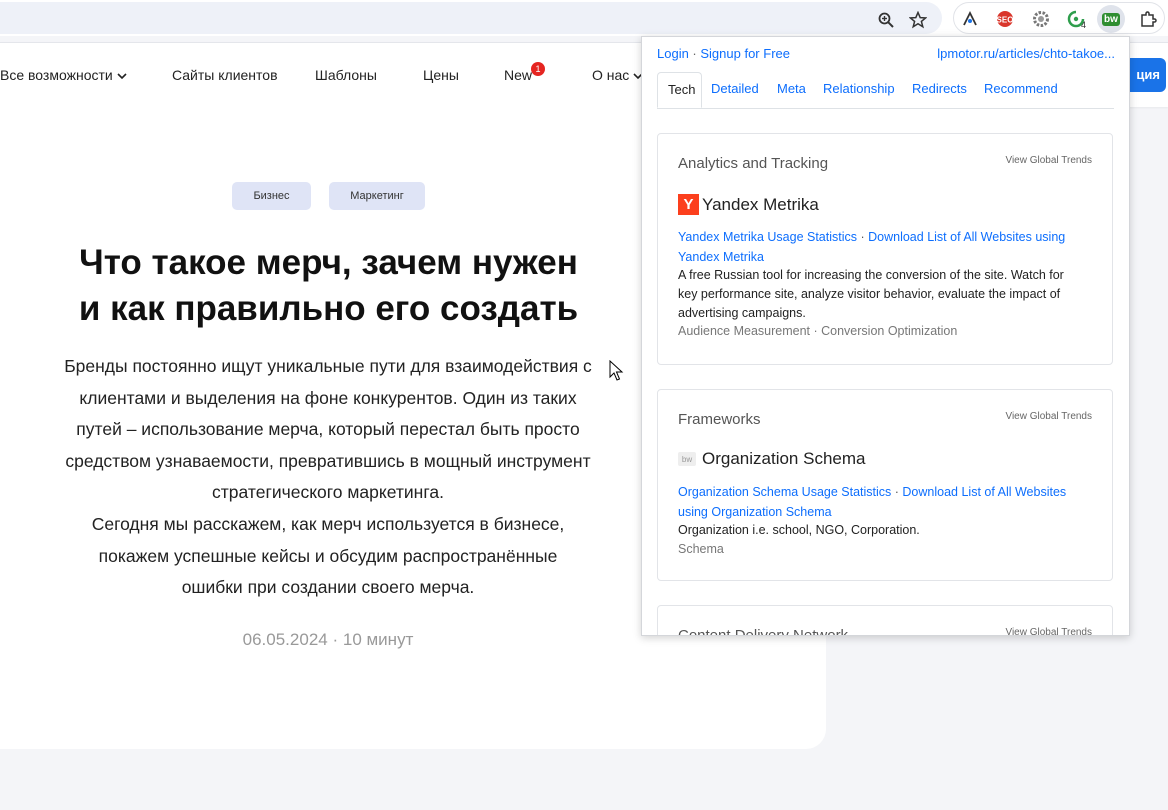 Image resolution: width=1168 pixels, height=810 pixels. What do you see at coordinates (679, 90) in the screenshot?
I see `tab-tech: Tech` at bounding box center [679, 90].